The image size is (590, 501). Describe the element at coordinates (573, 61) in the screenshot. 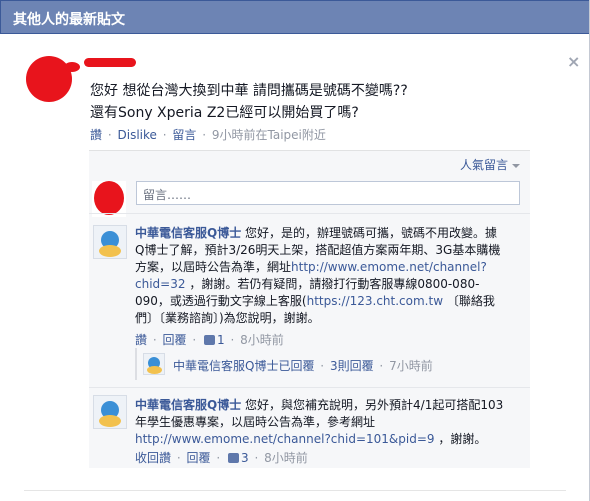

I see `close-icon: ×` at that location.